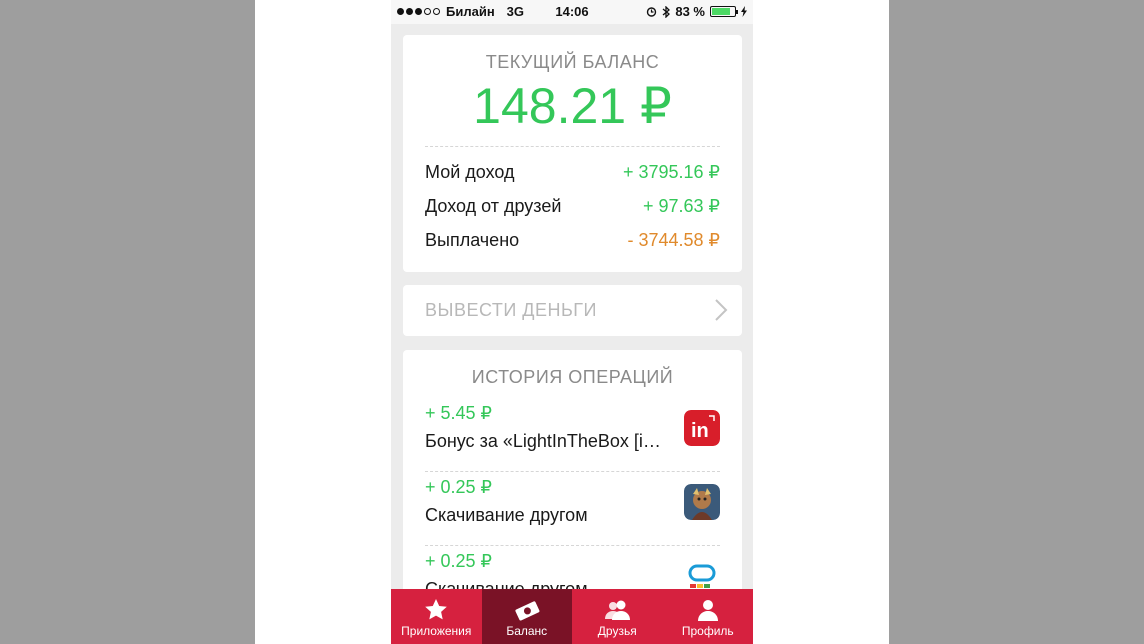  What do you see at coordinates (493, 205) in the screenshot?
I see `stat-label: Доход от друзей` at bounding box center [493, 205].